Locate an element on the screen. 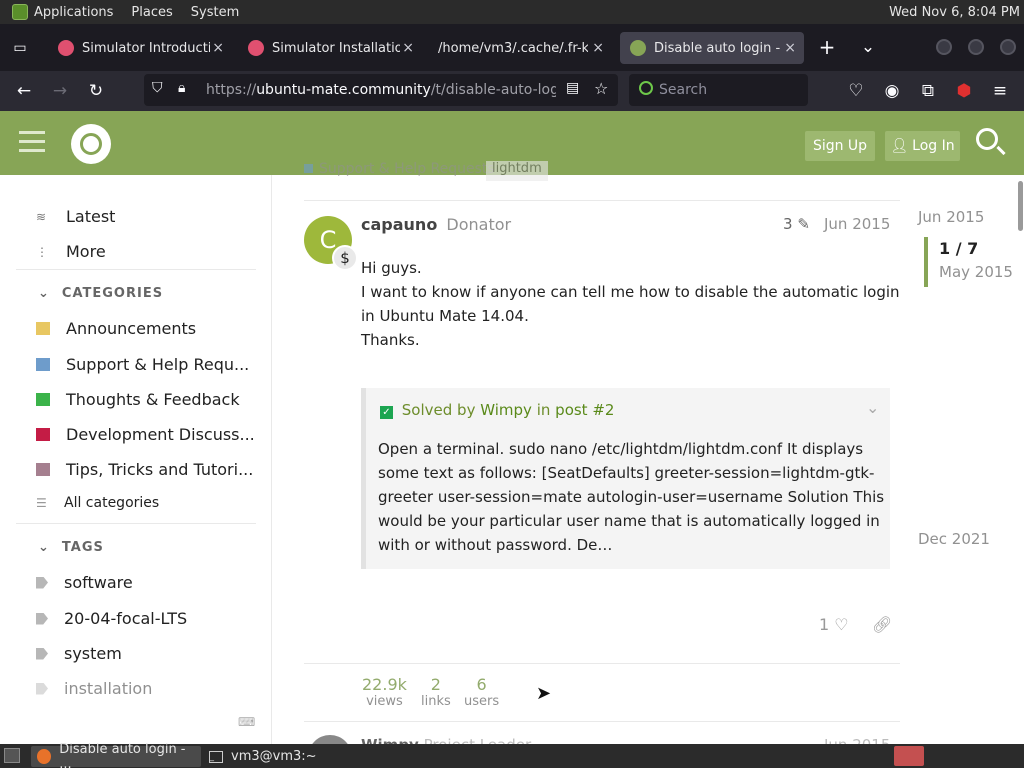 Image resolution: width=1024 pixels, height=768 pixels. new-tab-button: + is located at coordinates (827, 47).